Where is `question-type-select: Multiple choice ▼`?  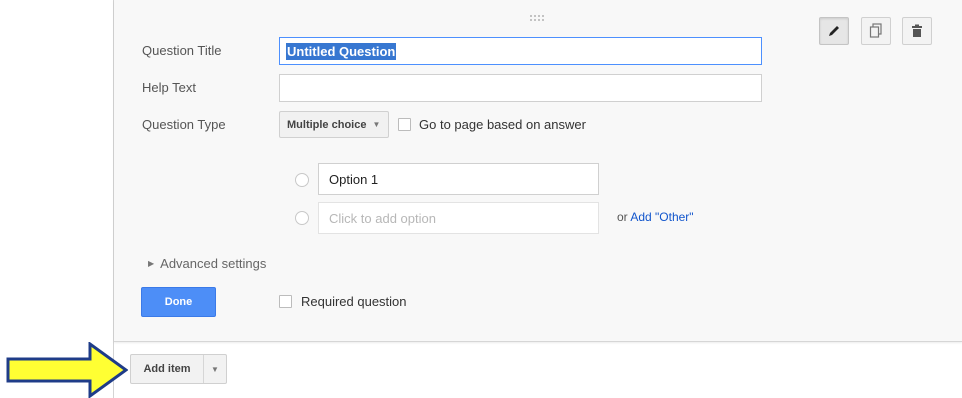
question-type-select: Multiple choice ▼ is located at coordinates (334, 124).